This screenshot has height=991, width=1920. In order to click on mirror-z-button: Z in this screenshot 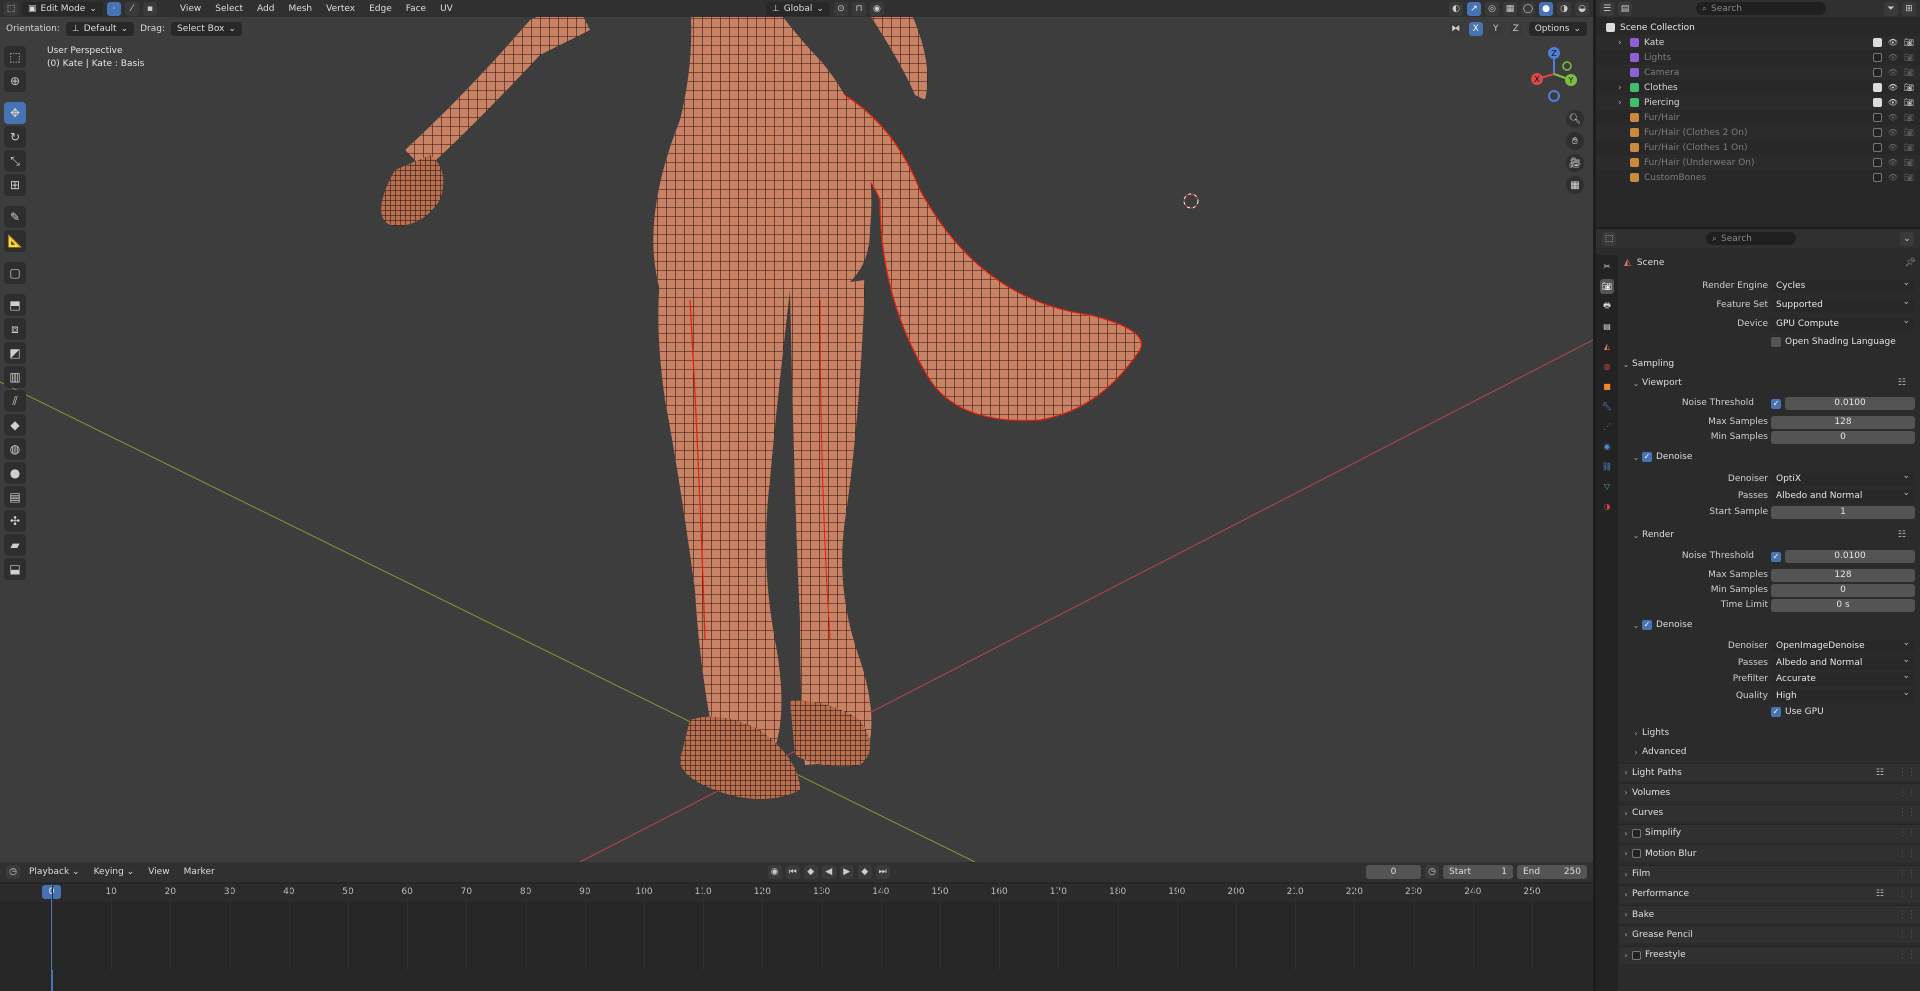, I will do `click(1515, 28)`.